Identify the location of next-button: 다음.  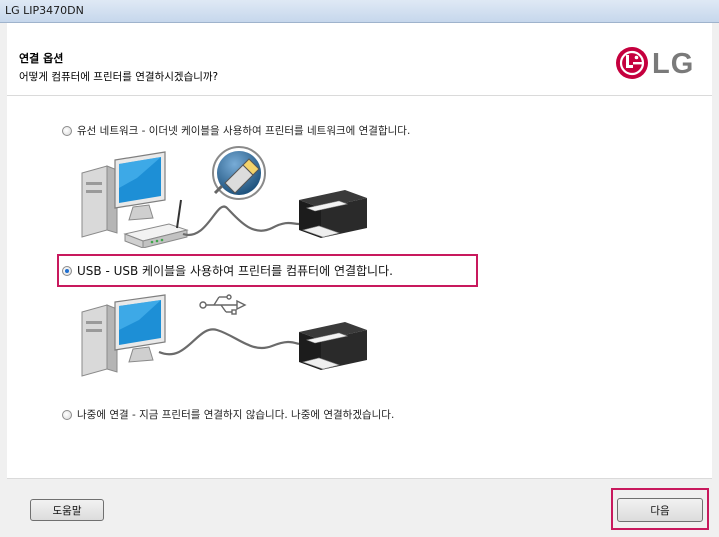
(660, 510).